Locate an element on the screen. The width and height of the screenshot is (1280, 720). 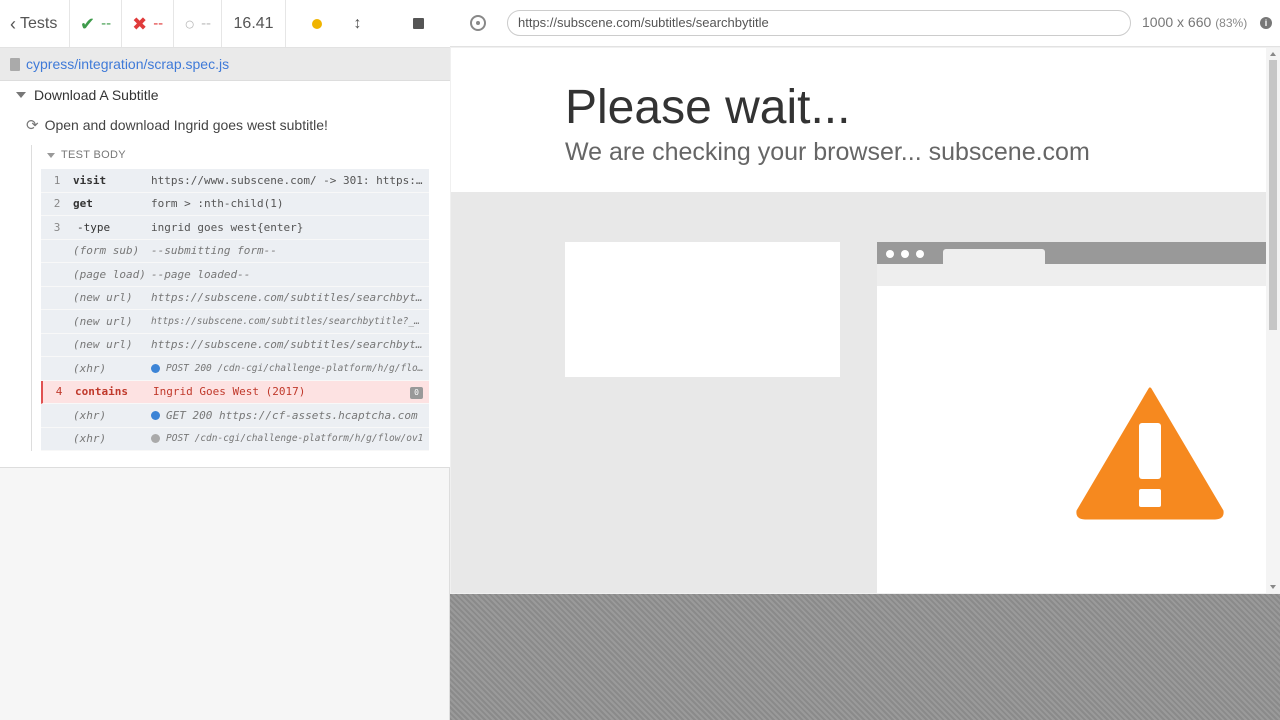
command-message: GET 200 https://cf-assets.hcaptcha.com is located at coordinates (290, 415).